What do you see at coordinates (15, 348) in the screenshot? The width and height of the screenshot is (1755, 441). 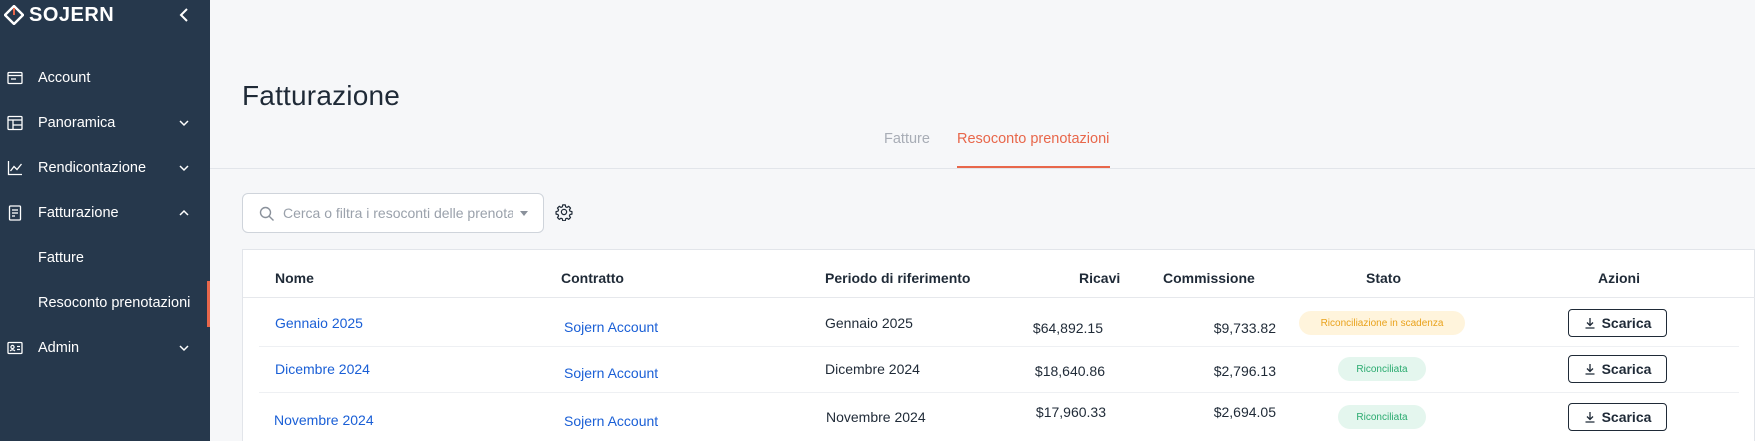 I see `id-card-icon` at bounding box center [15, 348].